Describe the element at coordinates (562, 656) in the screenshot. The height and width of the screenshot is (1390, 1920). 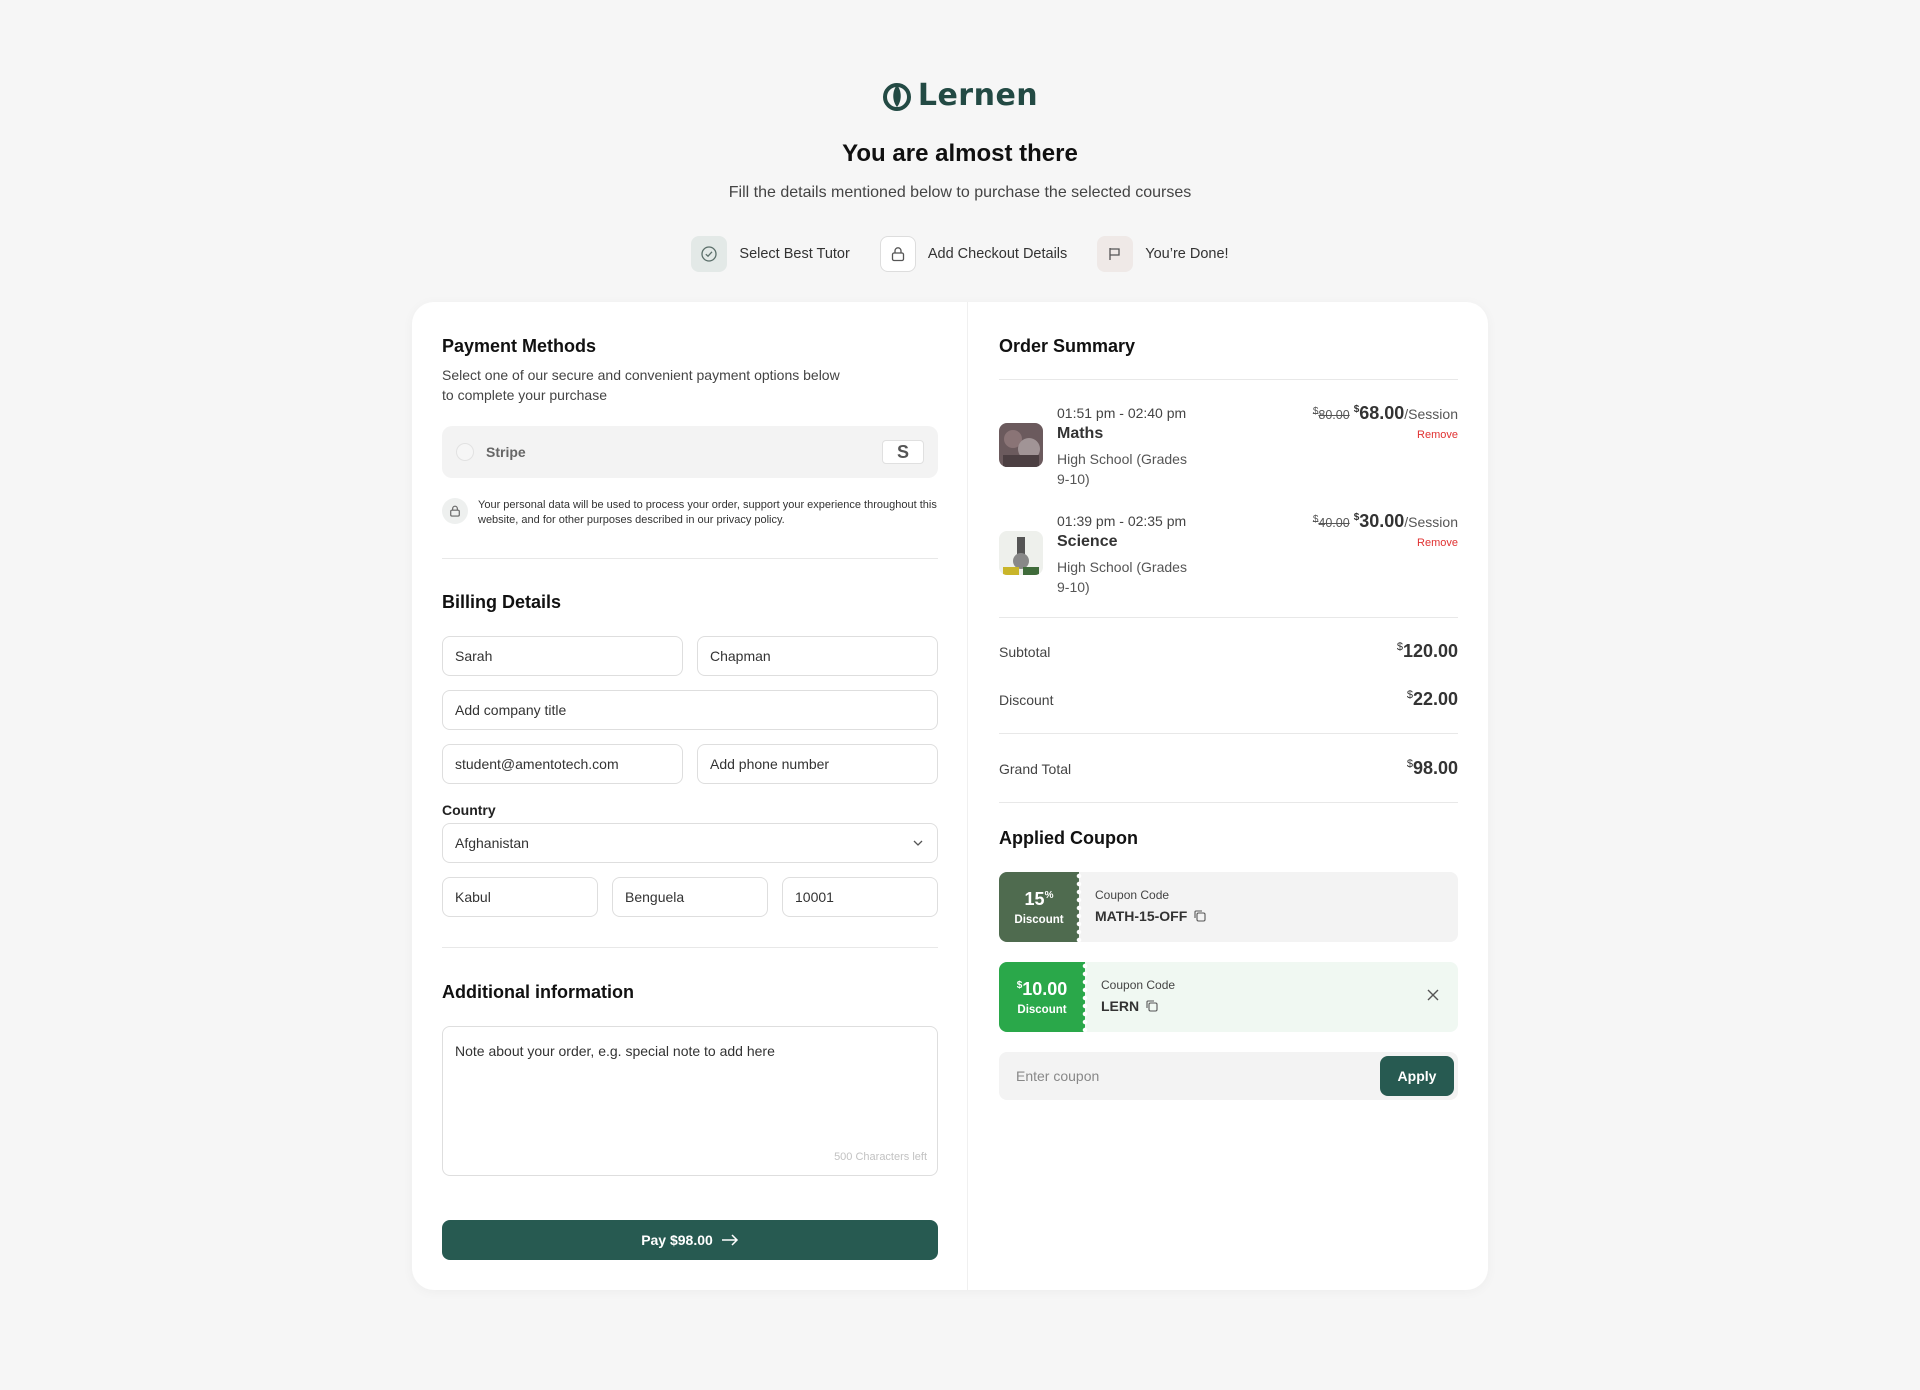
I see `first-name-field: Sarah` at that location.